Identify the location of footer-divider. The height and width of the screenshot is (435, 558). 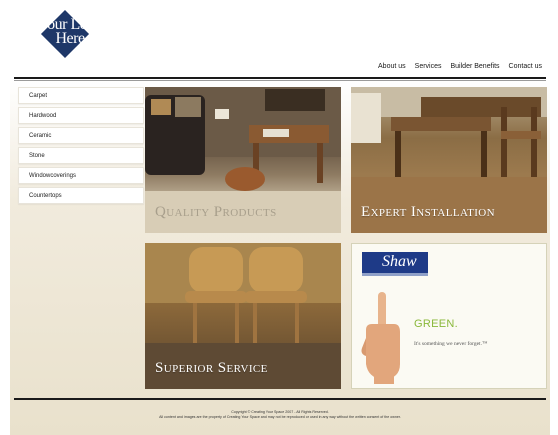
(280, 399).